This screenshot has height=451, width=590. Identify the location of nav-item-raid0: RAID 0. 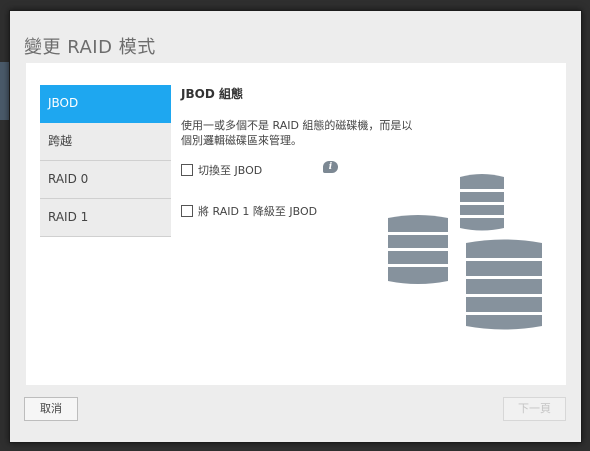
(105, 180).